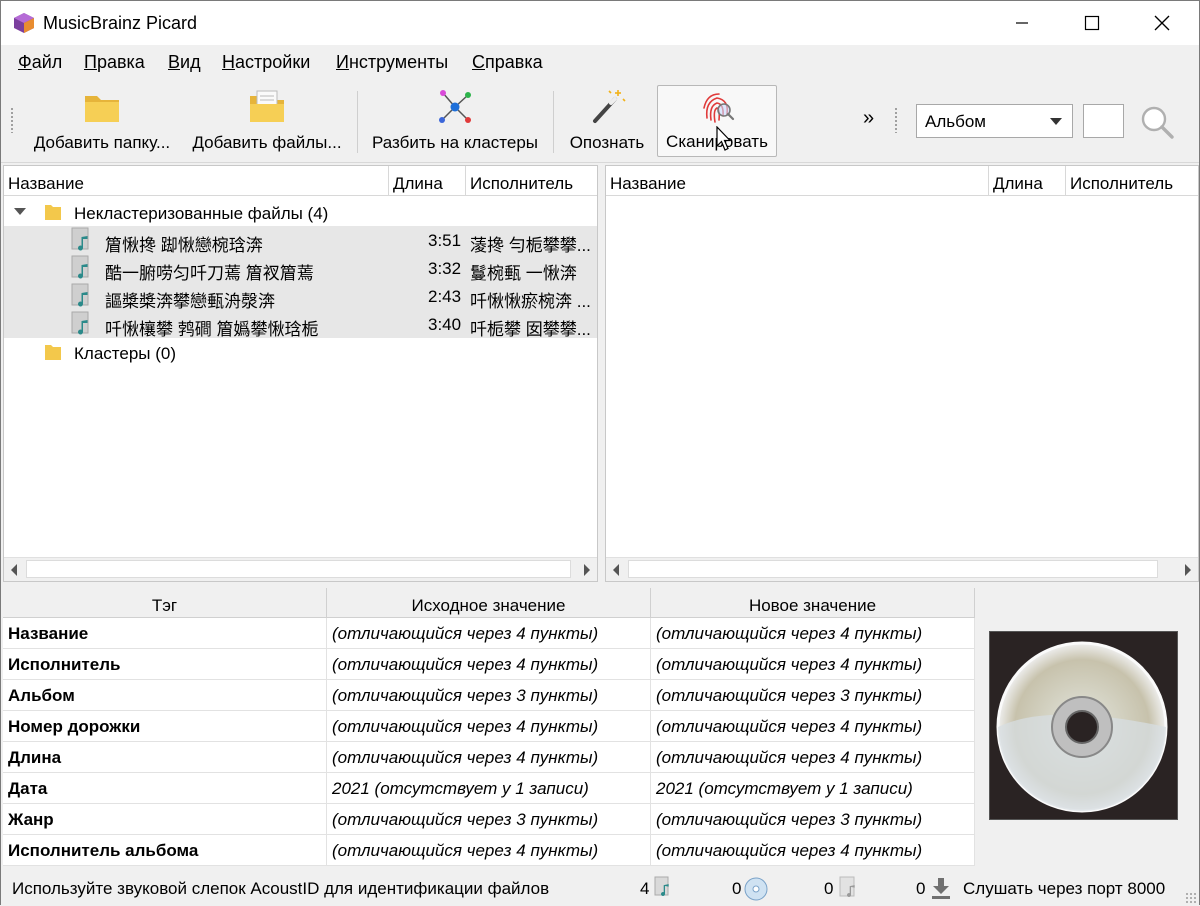 The height and width of the screenshot is (906, 1200). I want to click on cluster-icon, so click(455, 106).